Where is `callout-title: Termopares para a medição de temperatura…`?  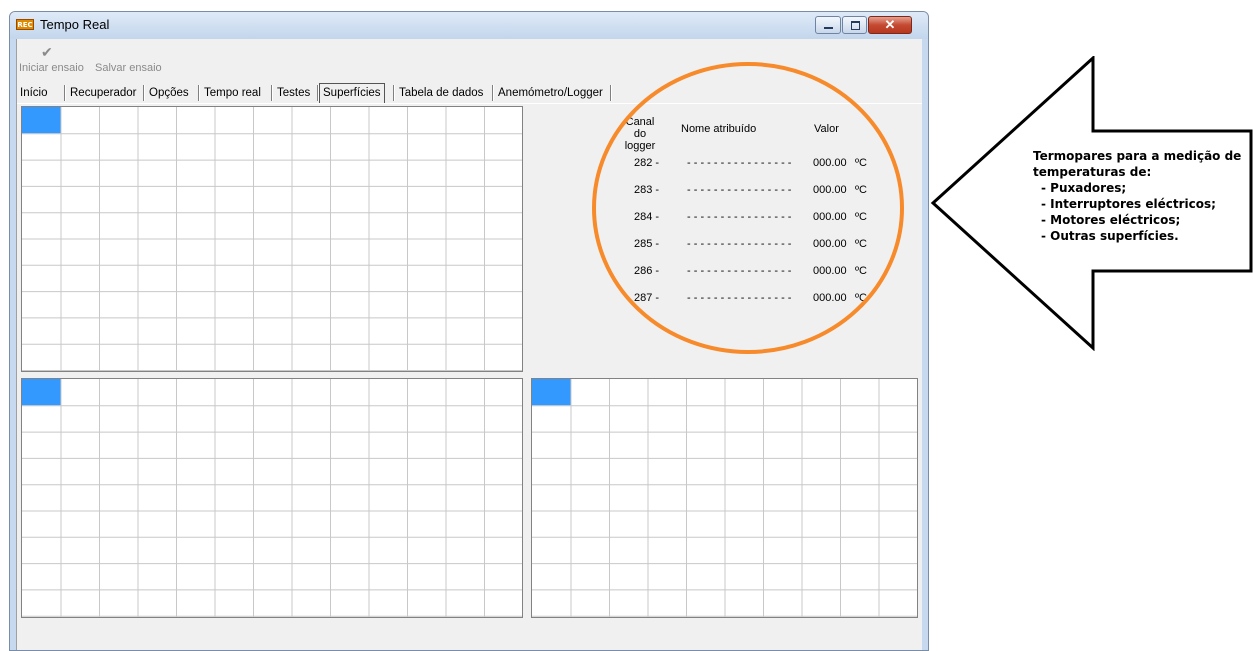 callout-title: Termopares para a medição de temperatura… is located at coordinates (1137, 164).